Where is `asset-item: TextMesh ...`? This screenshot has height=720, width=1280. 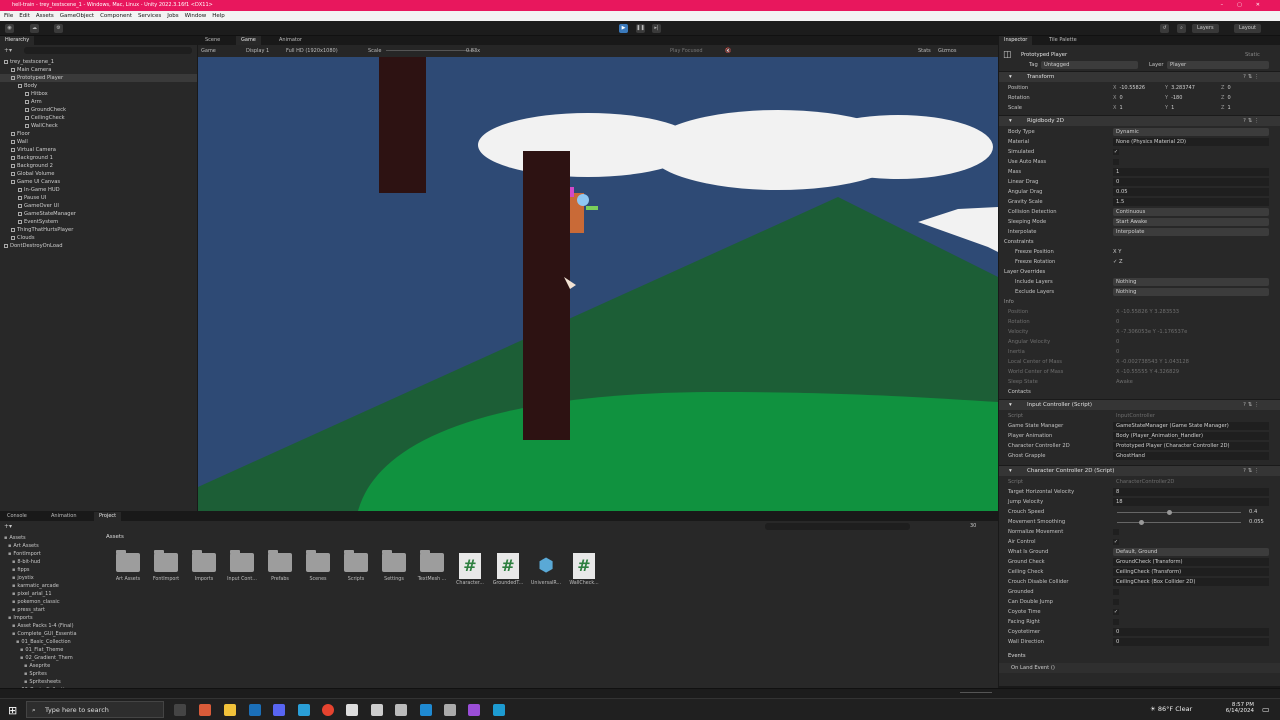
asset-item: TextMesh ... is located at coordinates (432, 566).